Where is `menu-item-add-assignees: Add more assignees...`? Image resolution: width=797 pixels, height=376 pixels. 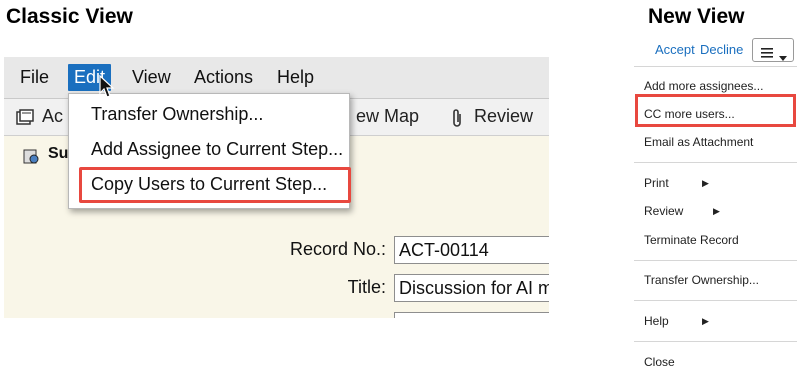
menu-item-add-assignees: Add more assignees... is located at coordinates (703, 86).